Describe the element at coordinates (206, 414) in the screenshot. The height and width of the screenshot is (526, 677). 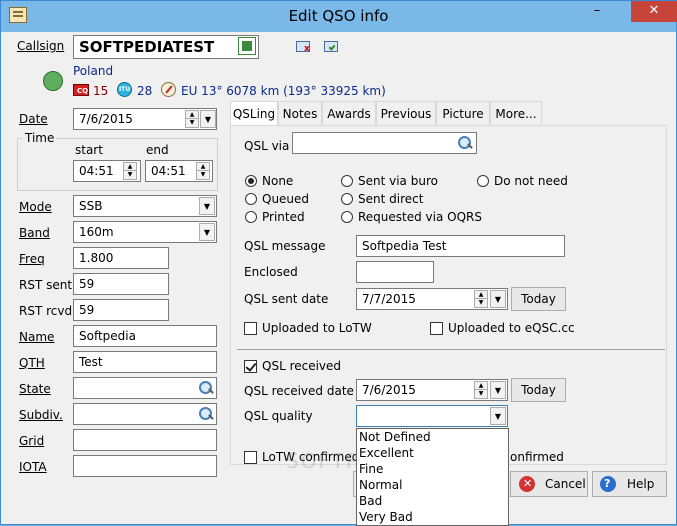
I see `subdiv-search-icon` at that location.